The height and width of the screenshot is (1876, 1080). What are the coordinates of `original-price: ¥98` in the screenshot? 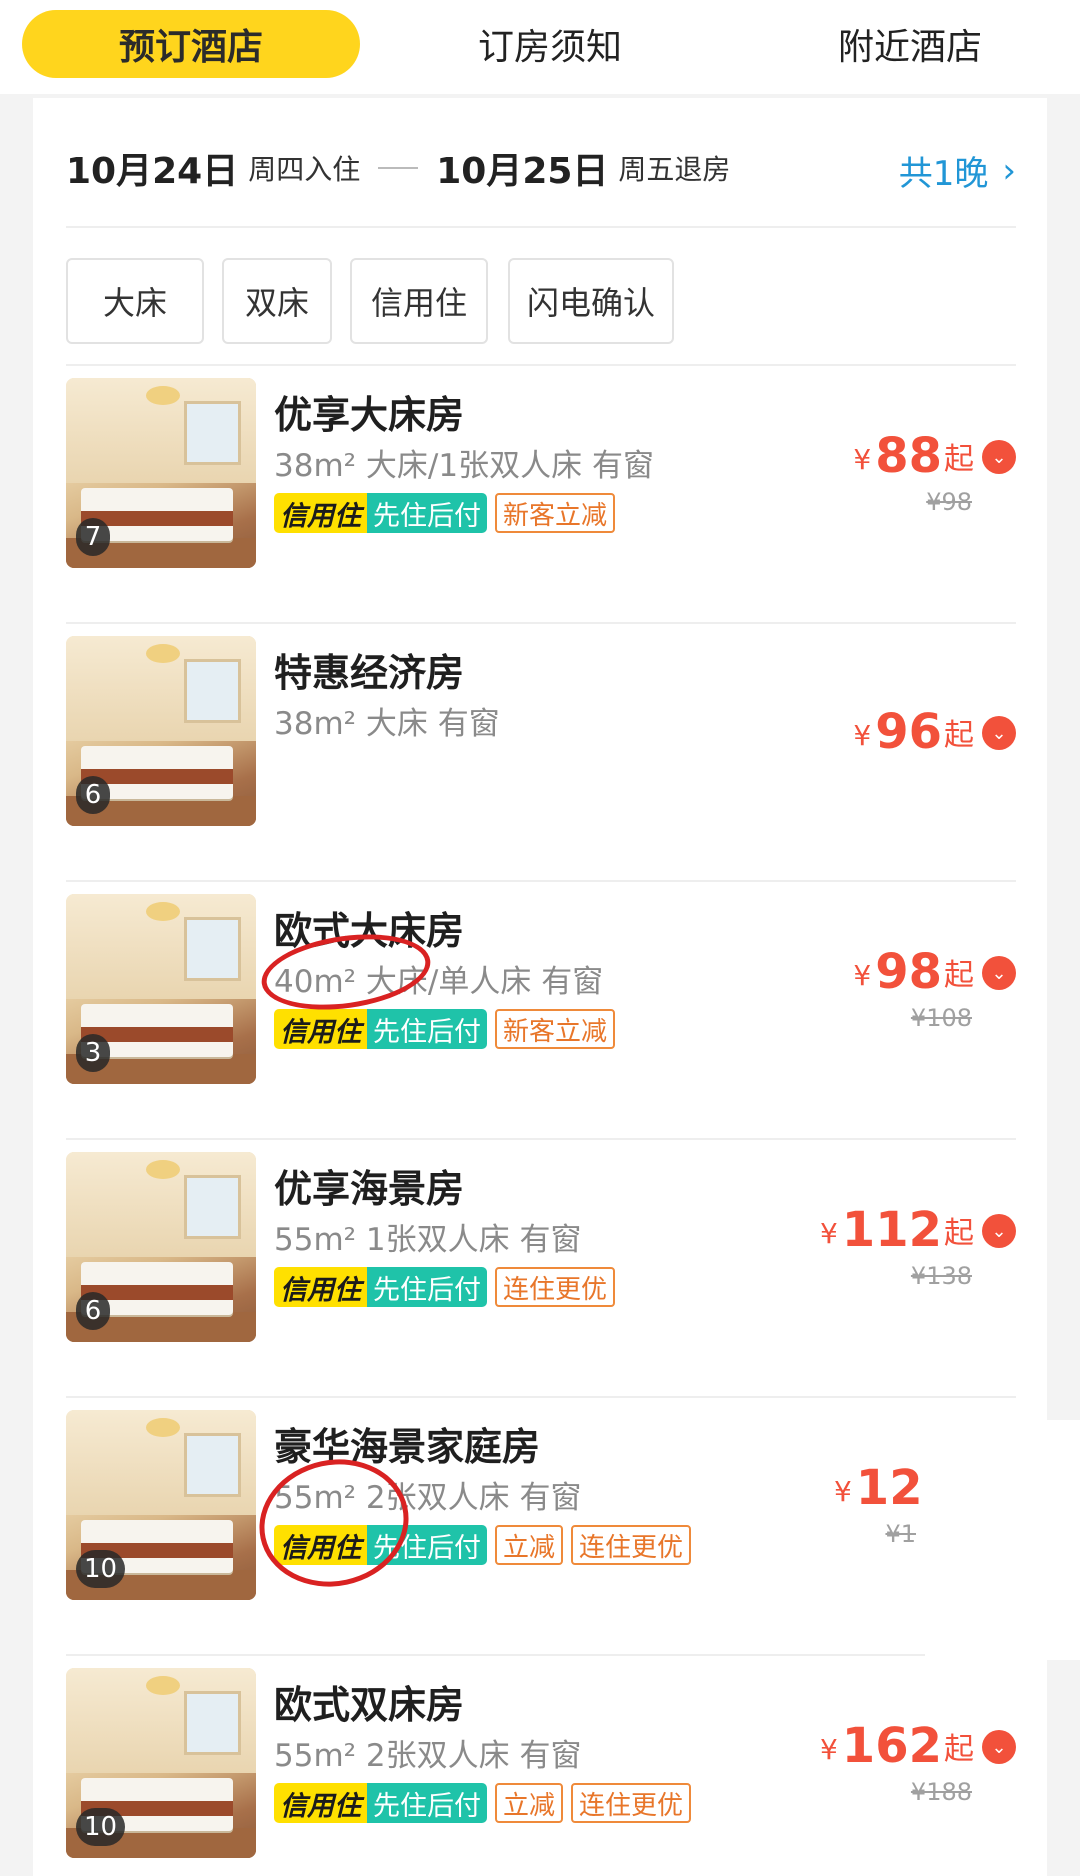 It's located at (949, 502).